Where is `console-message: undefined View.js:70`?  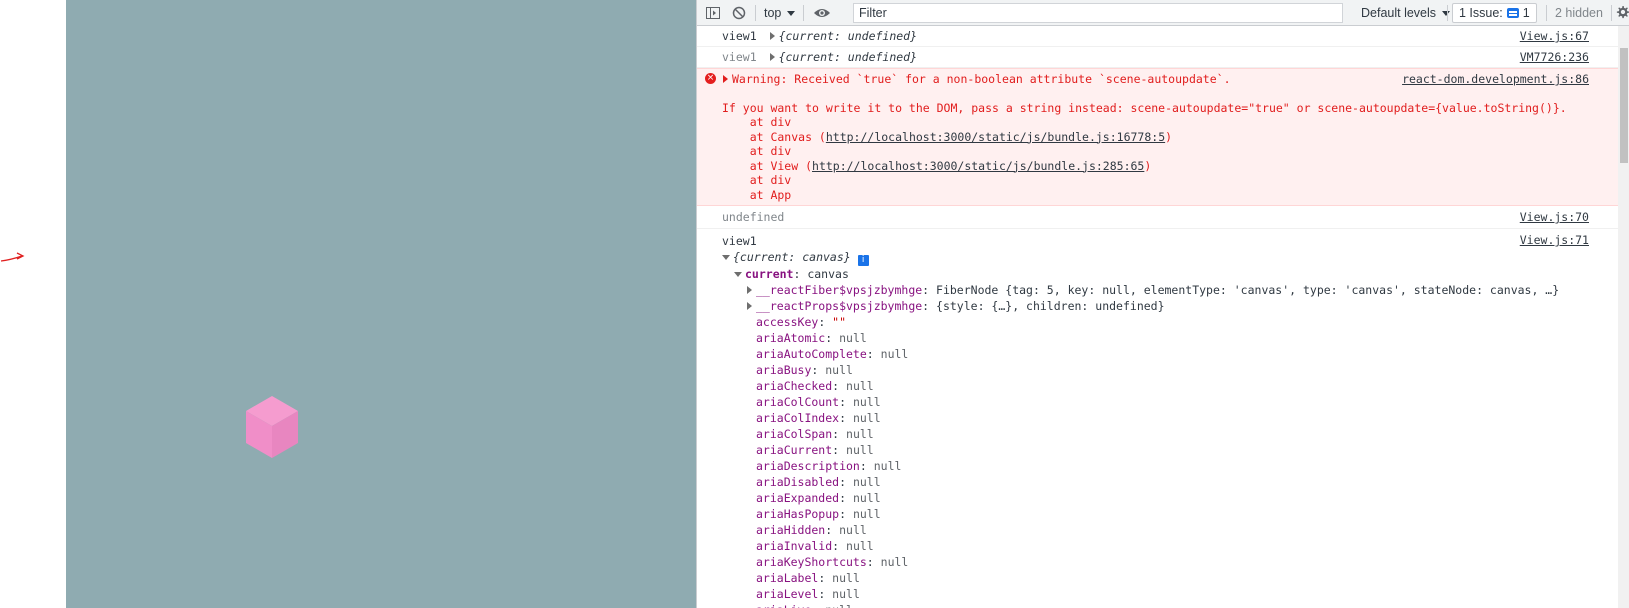
console-message: undefined View.js:70 is located at coordinates (1157, 217).